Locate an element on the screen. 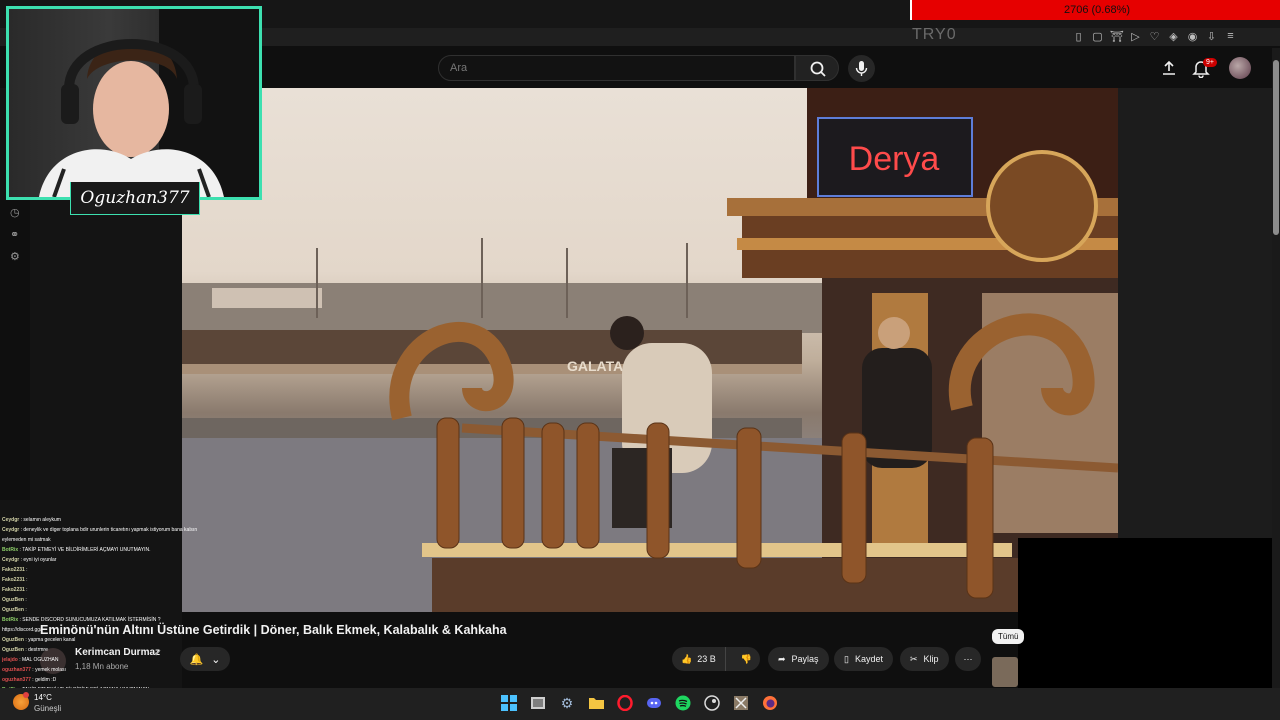 The height and width of the screenshot is (720, 1280). chat-message: OguzBen : yapma gecelen kanal is located at coordinates (119, 640).